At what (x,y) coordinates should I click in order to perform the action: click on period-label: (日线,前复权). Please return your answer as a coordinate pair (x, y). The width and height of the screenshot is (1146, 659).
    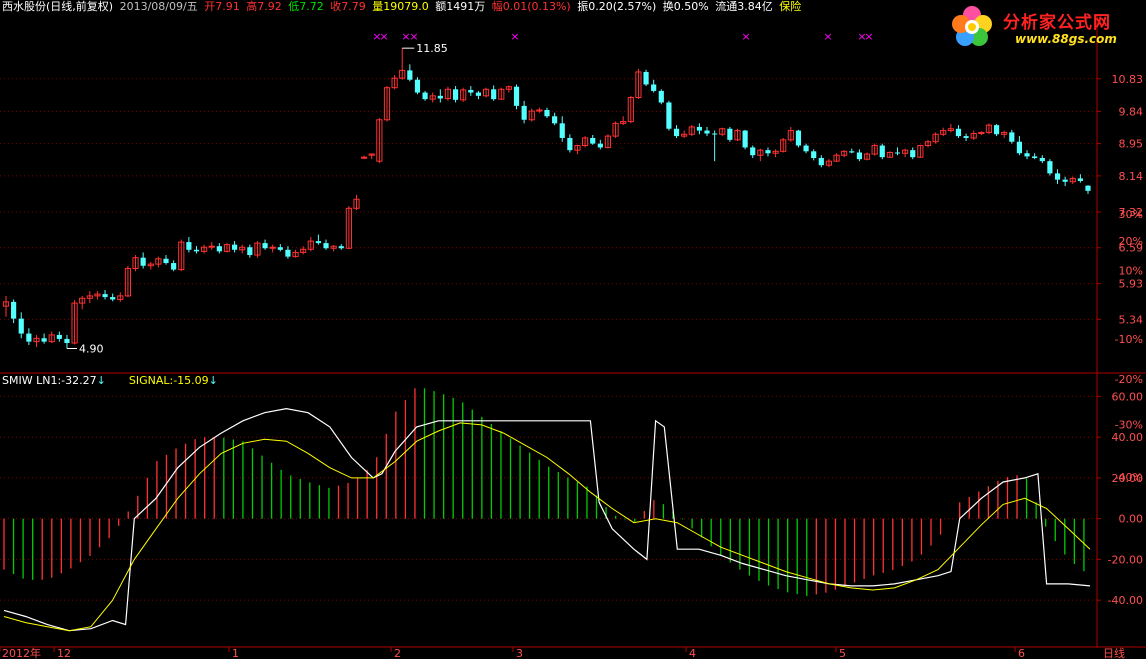
    Looking at the image, I should click on (80, 6).